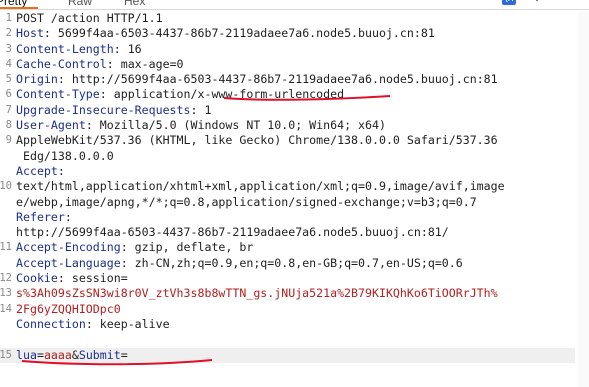  I want to click on line-content: Accept:, so click(44, 170).